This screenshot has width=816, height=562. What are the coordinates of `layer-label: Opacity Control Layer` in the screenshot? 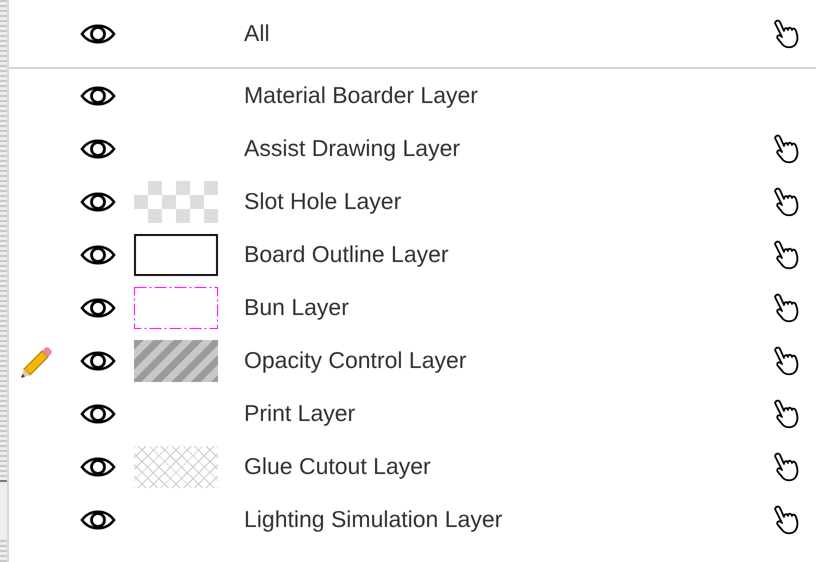 It's located at (356, 360).